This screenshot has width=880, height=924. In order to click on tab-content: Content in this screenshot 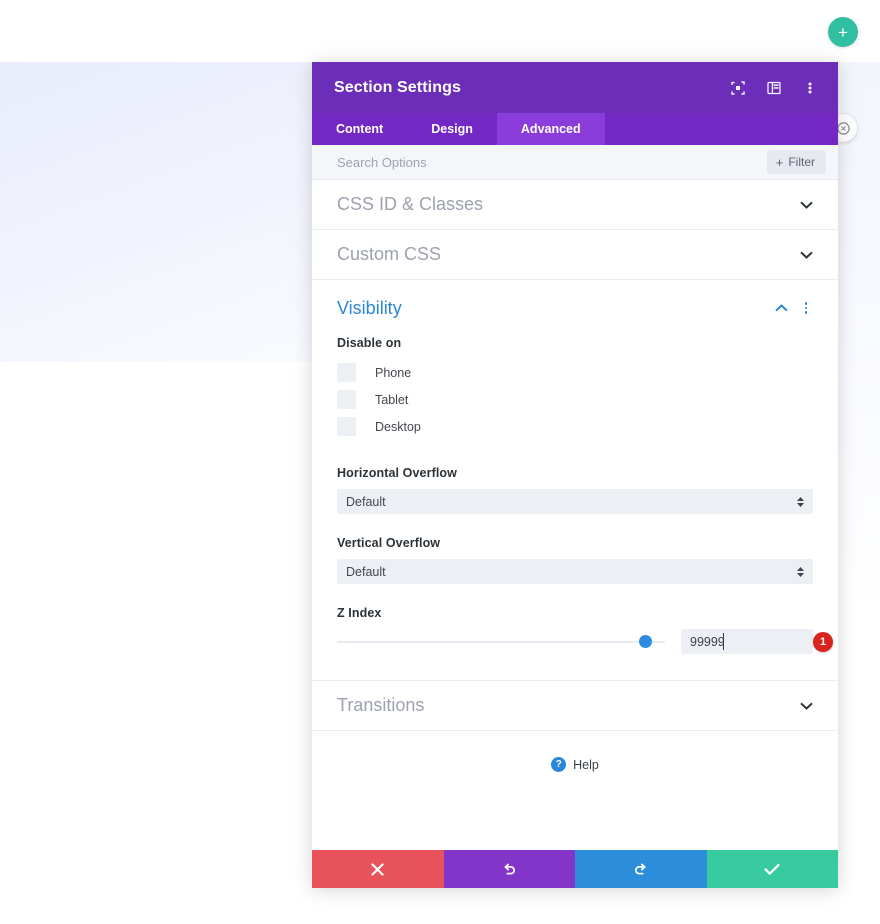, I will do `click(359, 129)`.